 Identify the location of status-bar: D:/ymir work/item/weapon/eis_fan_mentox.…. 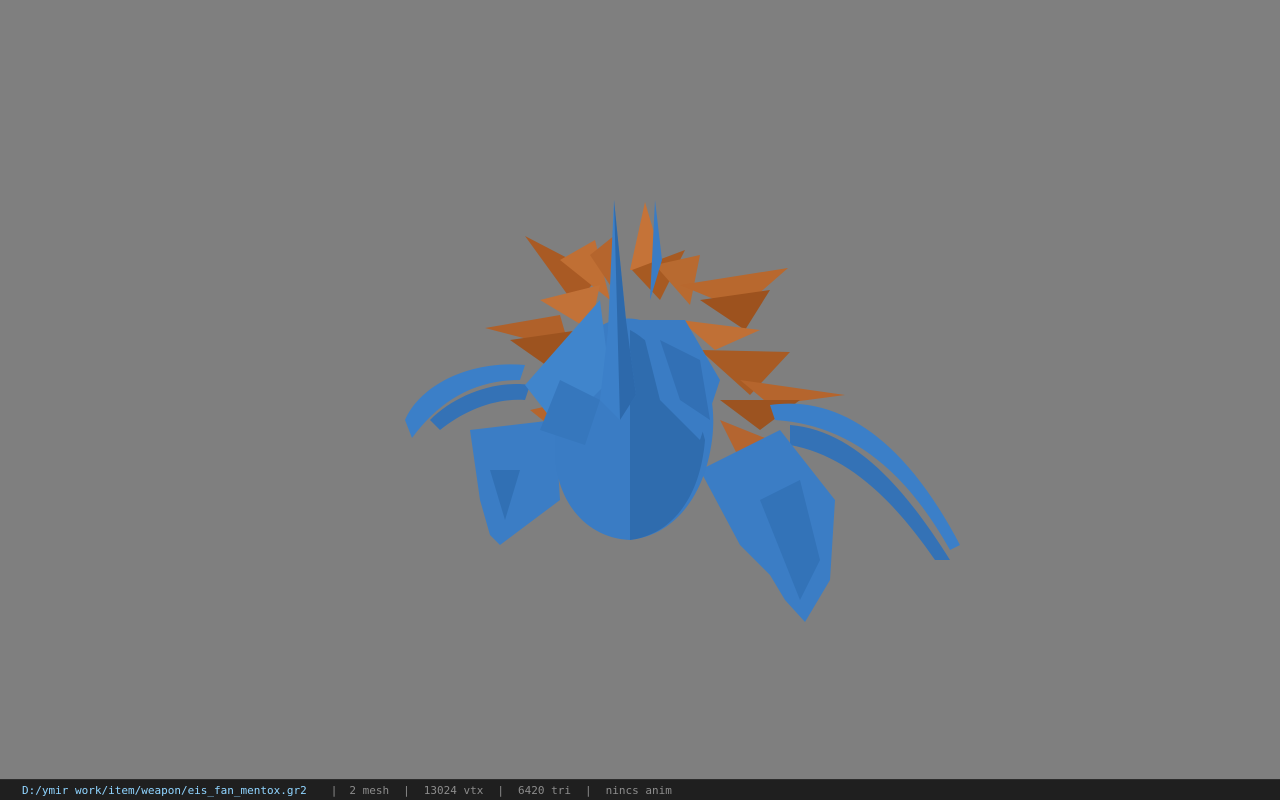
(640, 789).